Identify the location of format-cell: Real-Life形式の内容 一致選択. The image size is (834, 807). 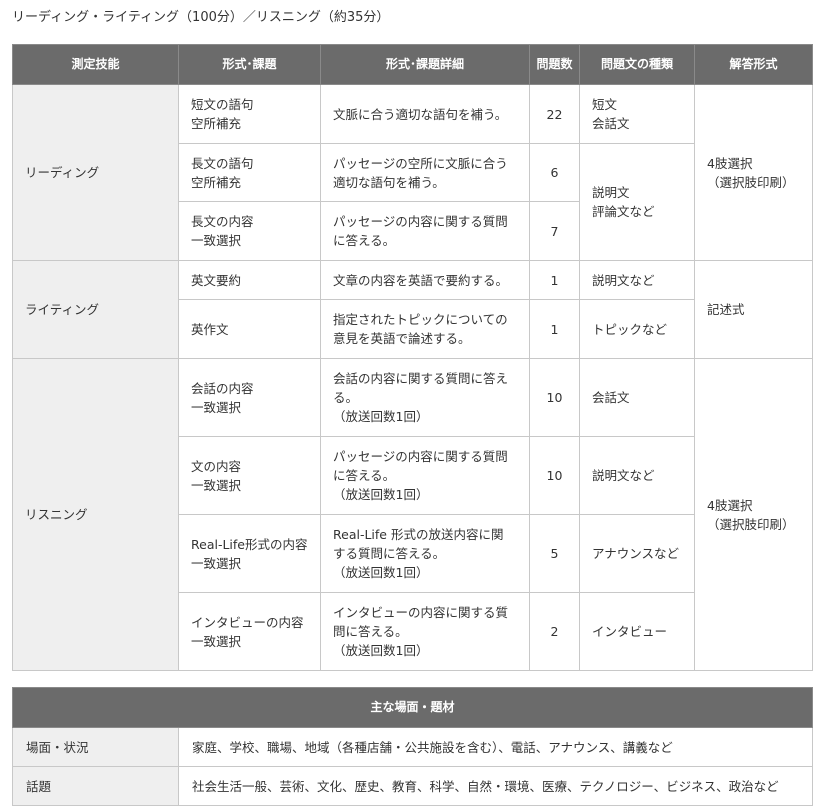
(249, 553).